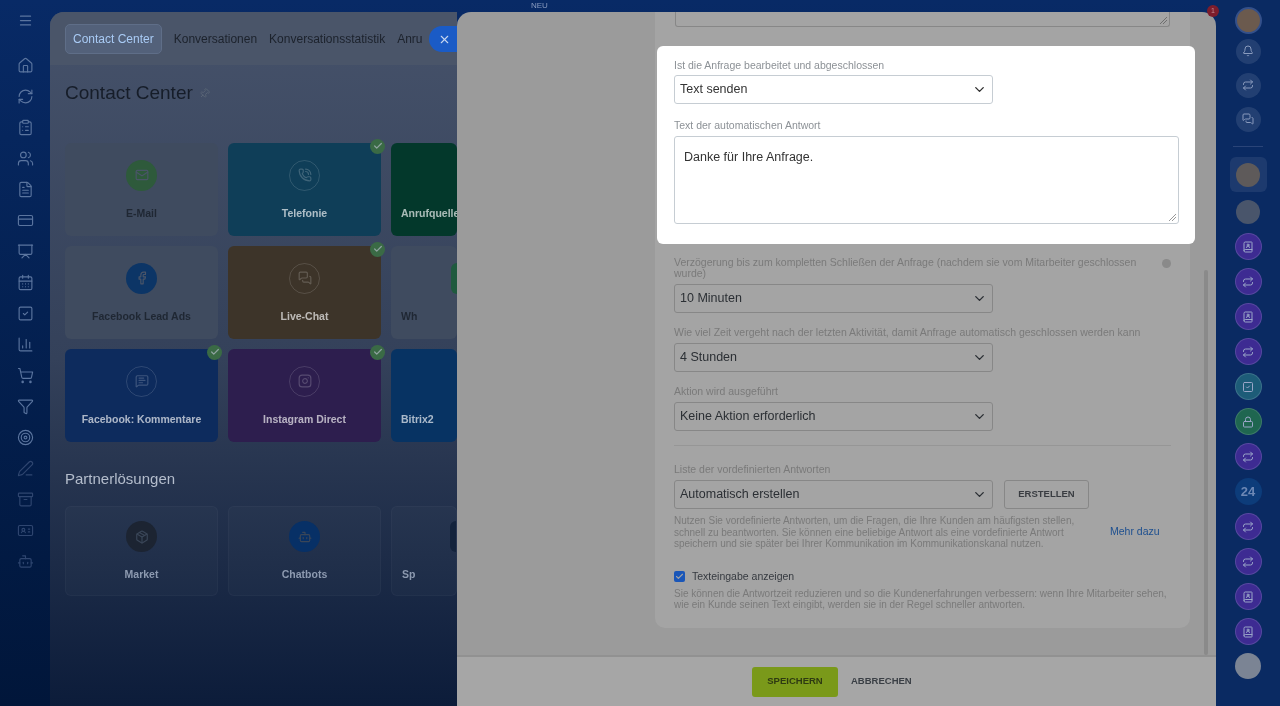  Describe the element at coordinates (141, 551) in the screenshot. I see `partner-tile: Market` at that location.